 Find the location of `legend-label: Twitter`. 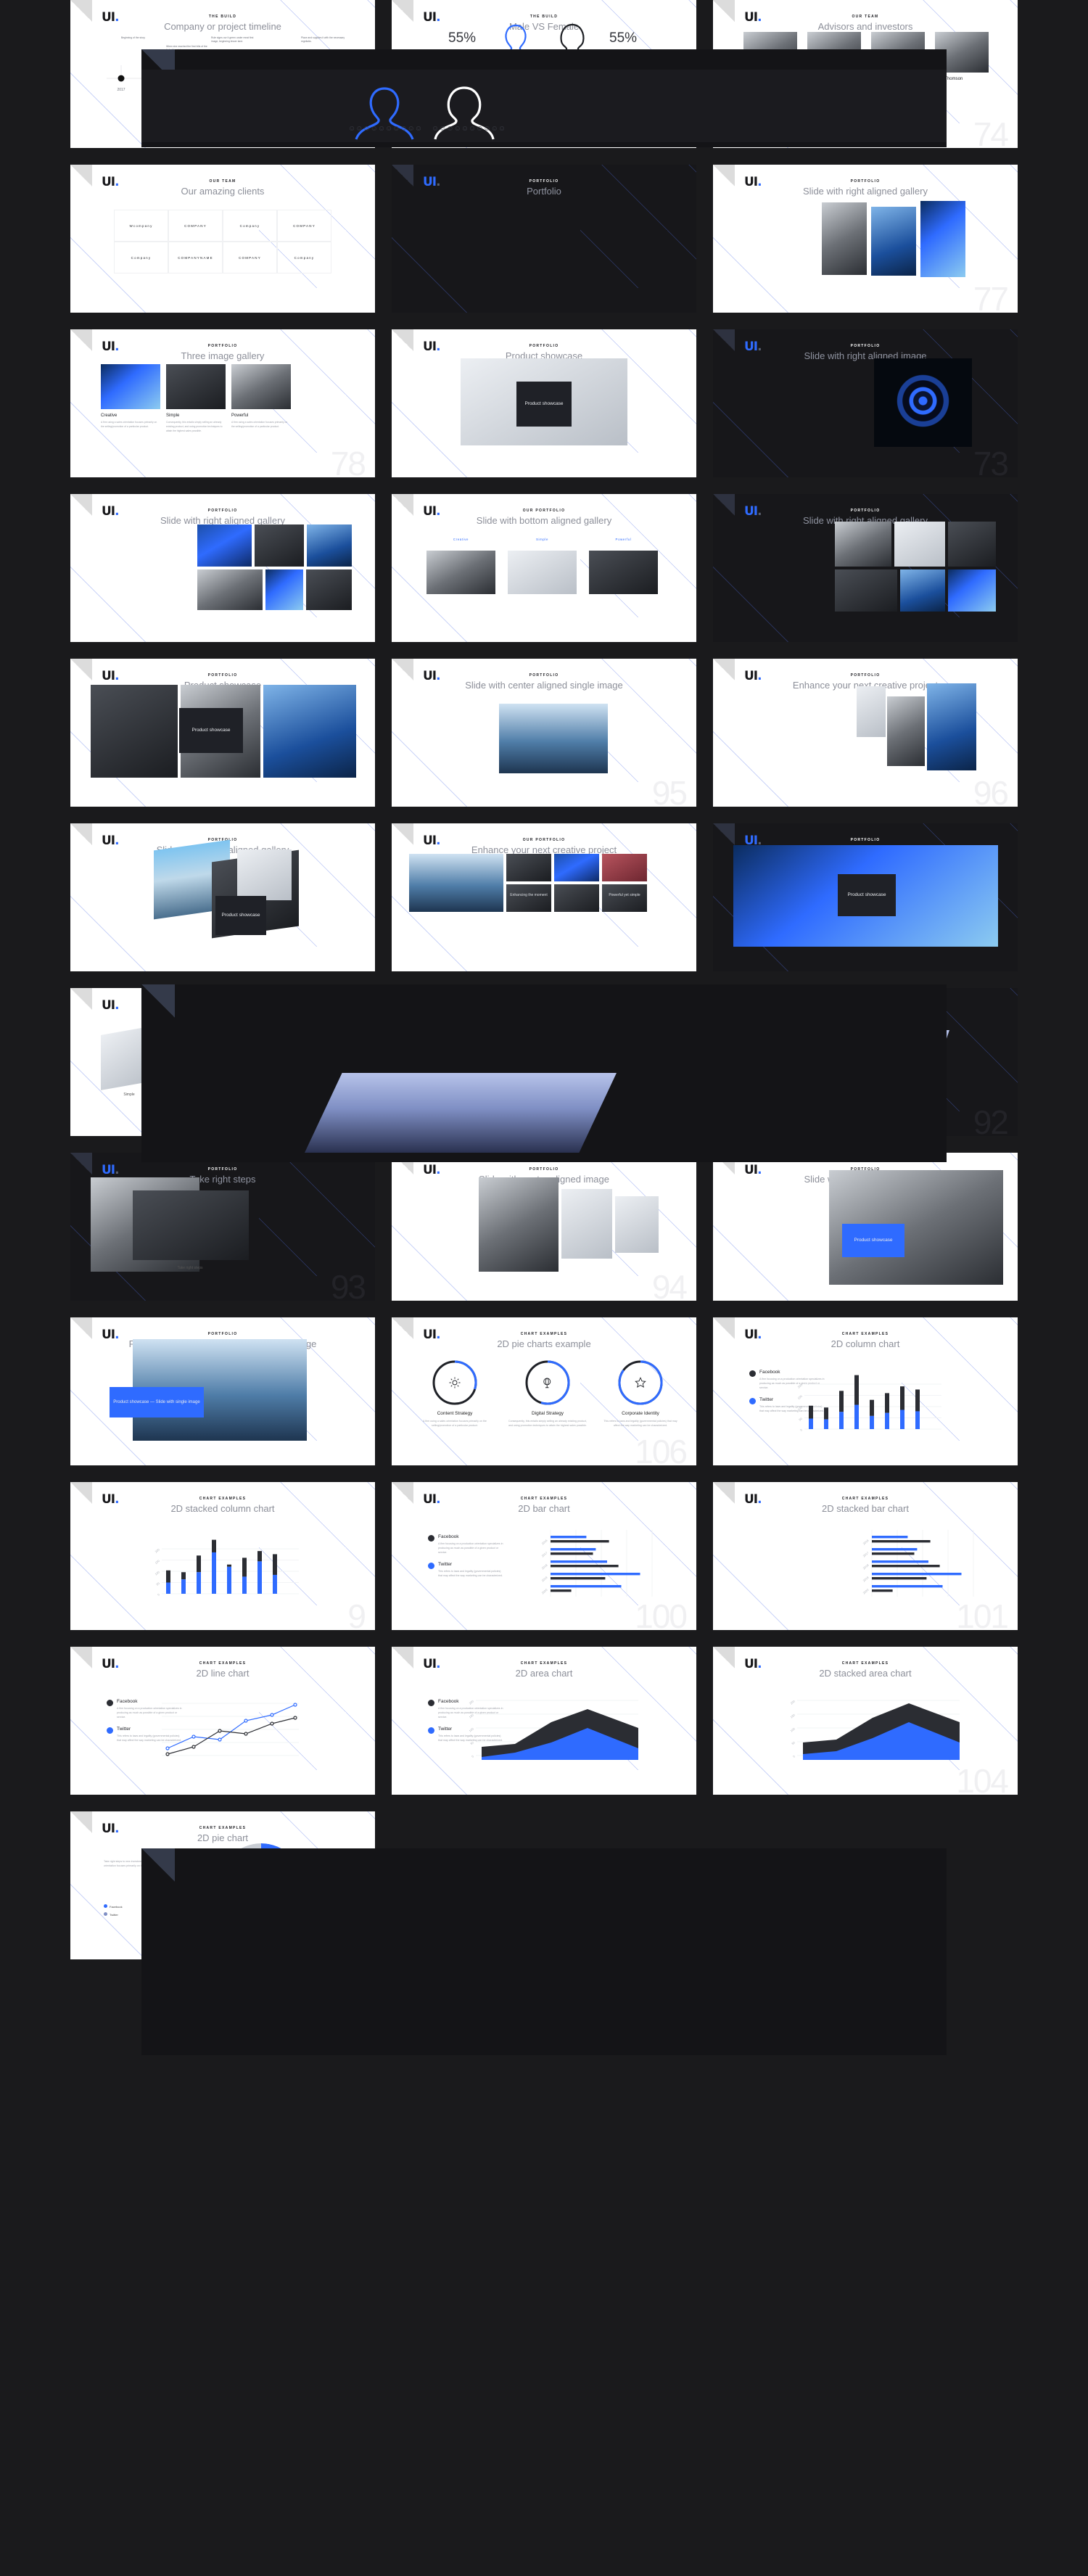

legend-label: Twitter is located at coordinates (445, 1565).